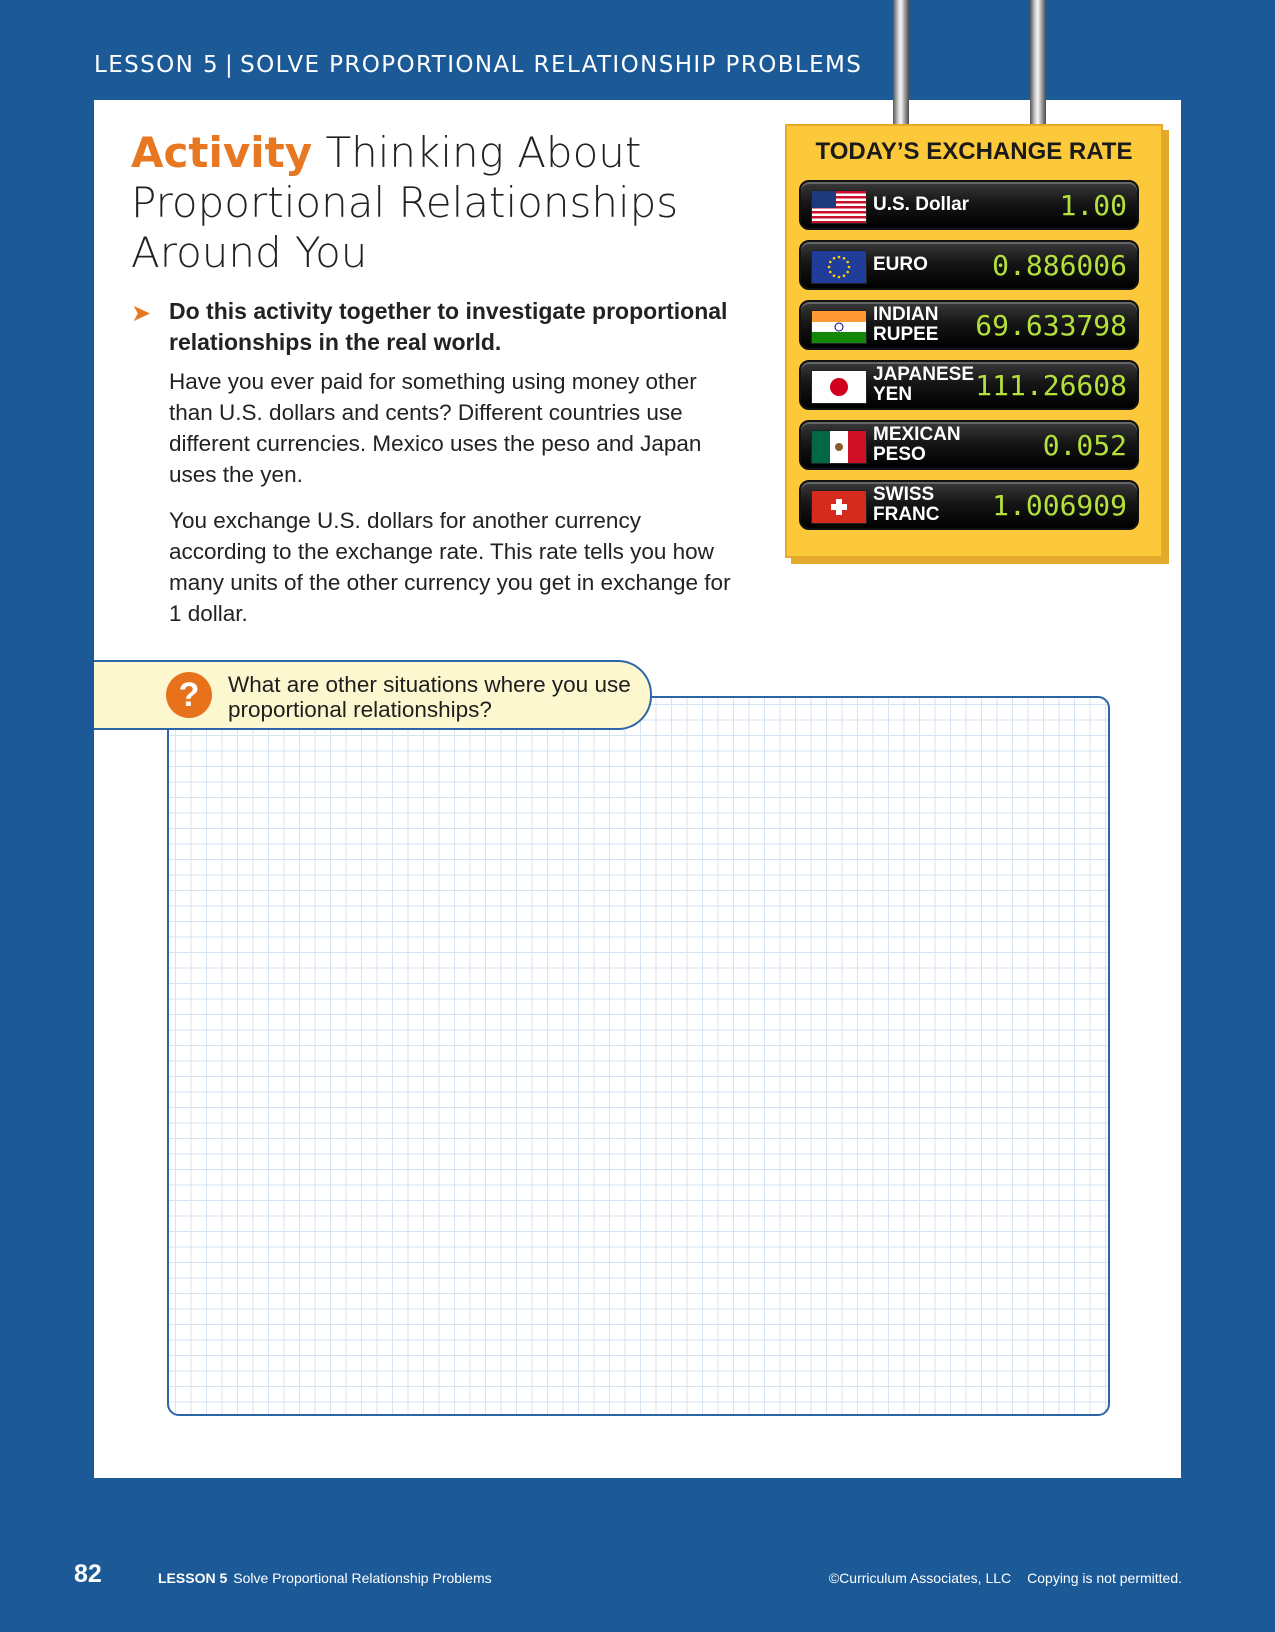 The image size is (1275, 1632). I want to click on lesson-number: LESSON 5, so click(156, 65).